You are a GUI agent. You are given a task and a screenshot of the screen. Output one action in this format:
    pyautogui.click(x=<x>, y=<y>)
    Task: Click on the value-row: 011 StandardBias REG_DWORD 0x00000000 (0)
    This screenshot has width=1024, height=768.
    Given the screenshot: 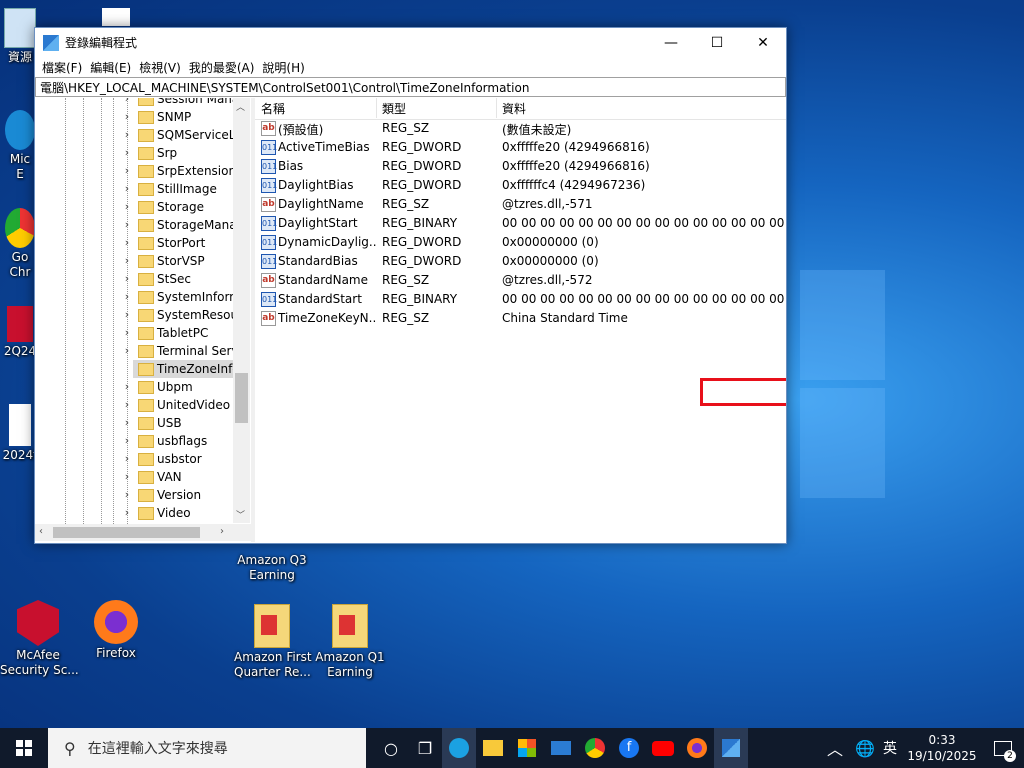 What is the action you would take?
    pyautogui.click(x=520, y=261)
    